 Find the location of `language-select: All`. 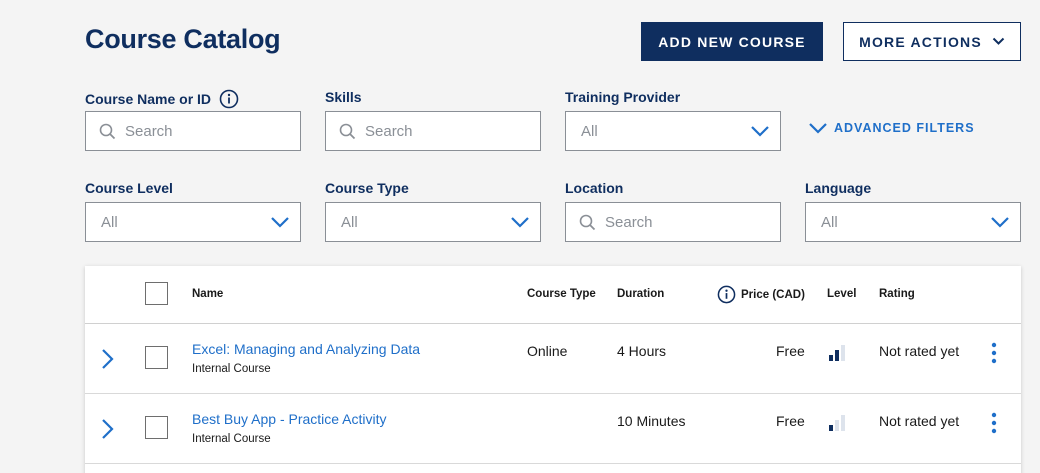

language-select: All is located at coordinates (913, 222).